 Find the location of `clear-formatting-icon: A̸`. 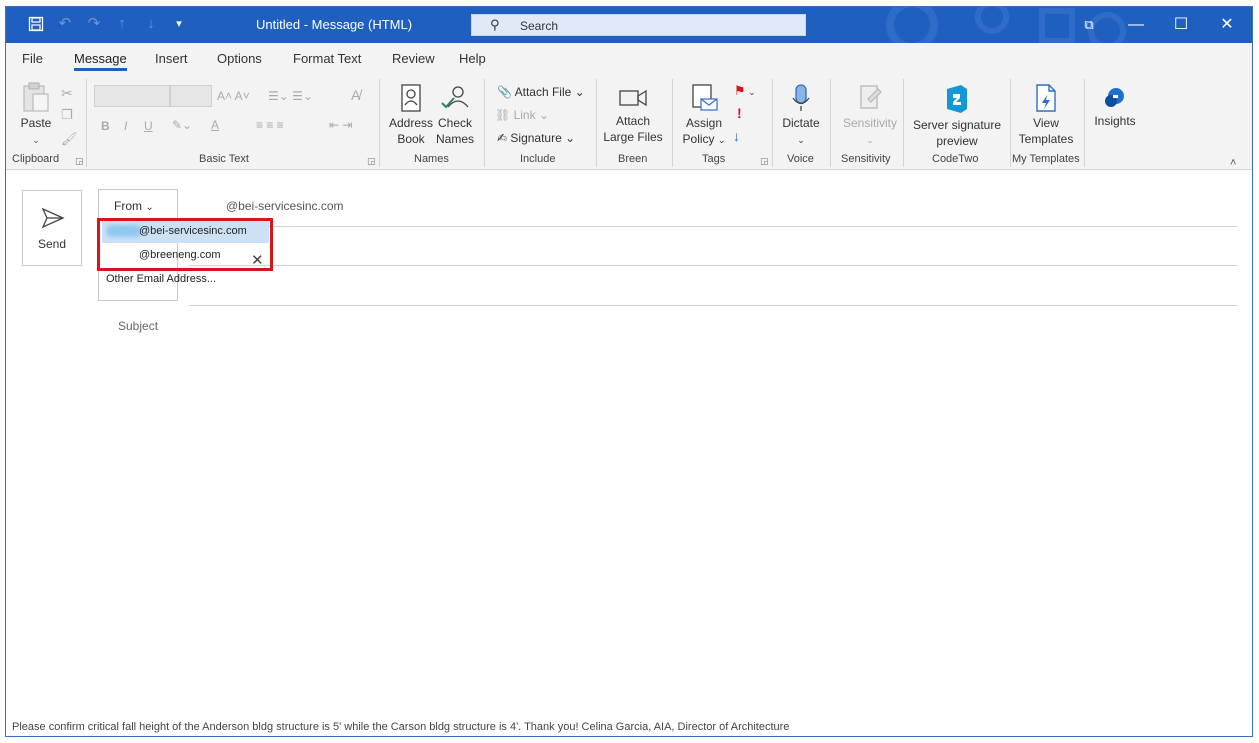

clear-formatting-icon: A̸ is located at coordinates (355, 95).